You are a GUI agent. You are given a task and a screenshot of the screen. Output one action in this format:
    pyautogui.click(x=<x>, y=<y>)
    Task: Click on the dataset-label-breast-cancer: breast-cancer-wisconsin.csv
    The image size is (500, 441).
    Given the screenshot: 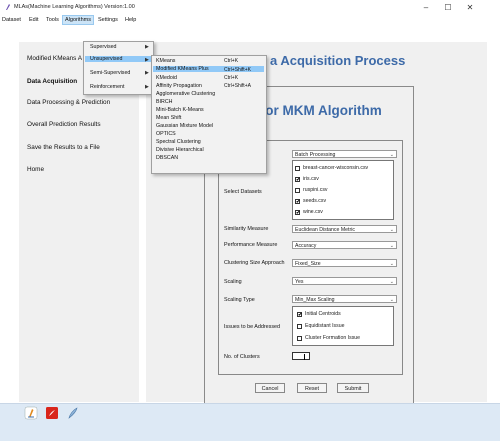 What is the action you would take?
    pyautogui.click(x=336, y=168)
    